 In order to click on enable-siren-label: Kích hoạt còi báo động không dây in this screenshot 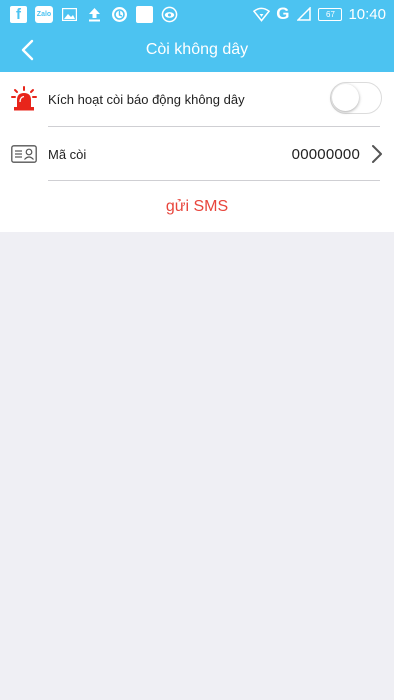, I will do `click(146, 99)`.